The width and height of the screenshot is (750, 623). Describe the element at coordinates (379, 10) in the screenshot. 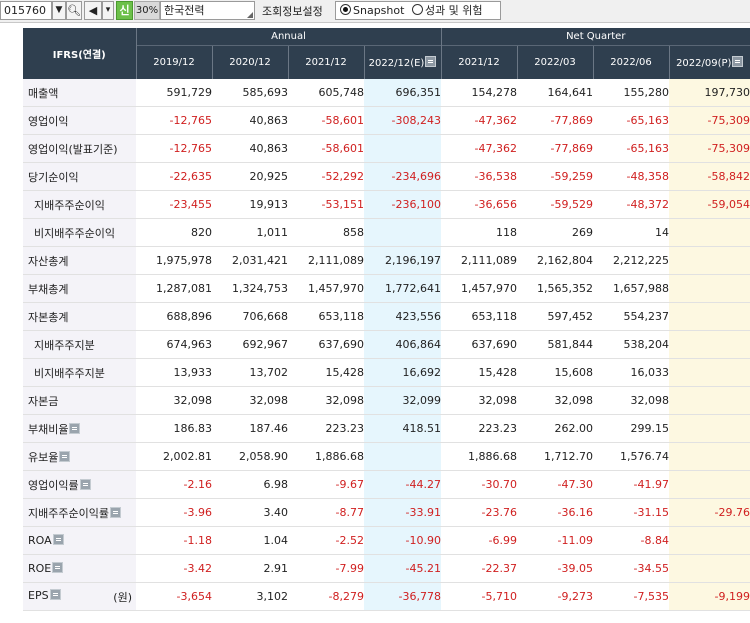

I see `radio-snapshot-label: Snapshot` at that location.